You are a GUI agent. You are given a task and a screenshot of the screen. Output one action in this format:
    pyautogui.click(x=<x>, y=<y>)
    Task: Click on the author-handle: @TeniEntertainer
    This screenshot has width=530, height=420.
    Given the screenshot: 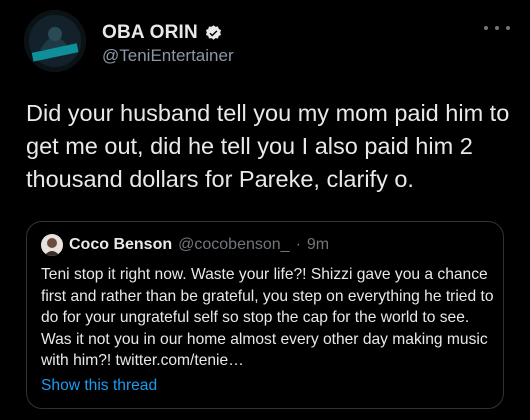 What is the action you would take?
    pyautogui.click(x=168, y=56)
    